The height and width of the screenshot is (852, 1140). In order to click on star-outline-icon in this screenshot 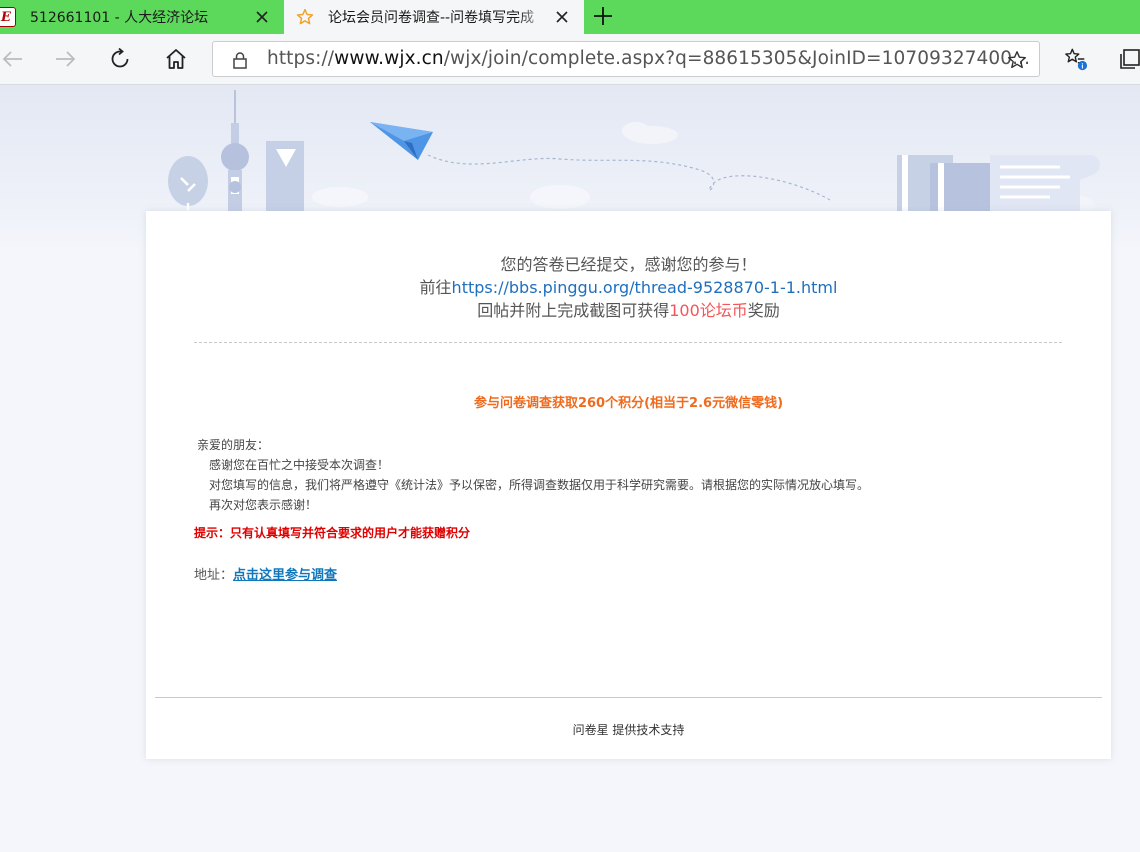, I will do `click(305, 16)`.